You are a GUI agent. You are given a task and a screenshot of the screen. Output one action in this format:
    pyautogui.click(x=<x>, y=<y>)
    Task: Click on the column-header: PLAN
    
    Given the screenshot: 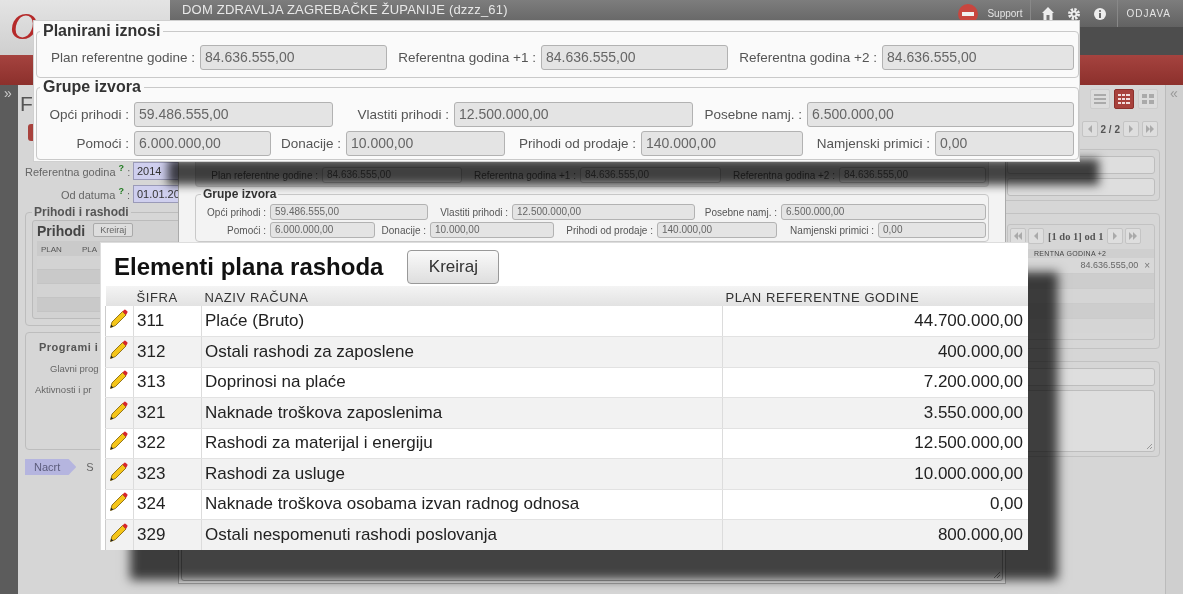 What is the action you would take?
    pyautogui.click(x=51, y=249)
    